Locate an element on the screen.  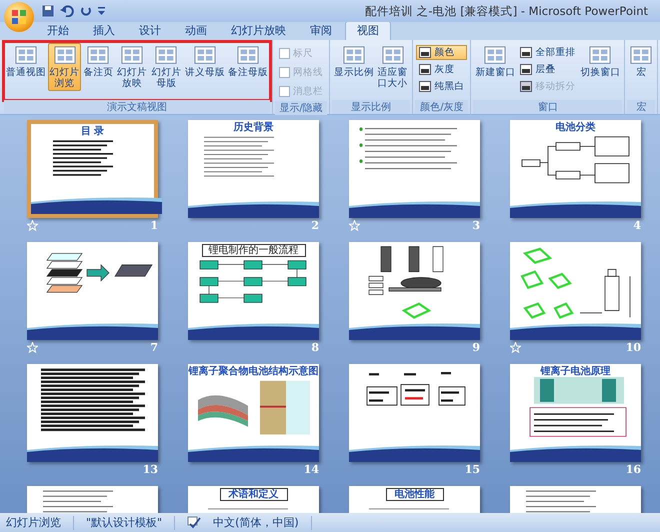
slide-number: 2 is located at coordinates (315, 225).